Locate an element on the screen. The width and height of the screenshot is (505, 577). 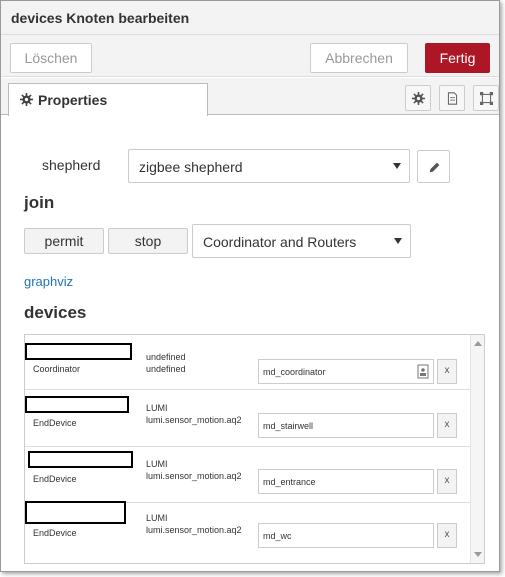
device-list-scrollbar is located at coordinates (477, 449).